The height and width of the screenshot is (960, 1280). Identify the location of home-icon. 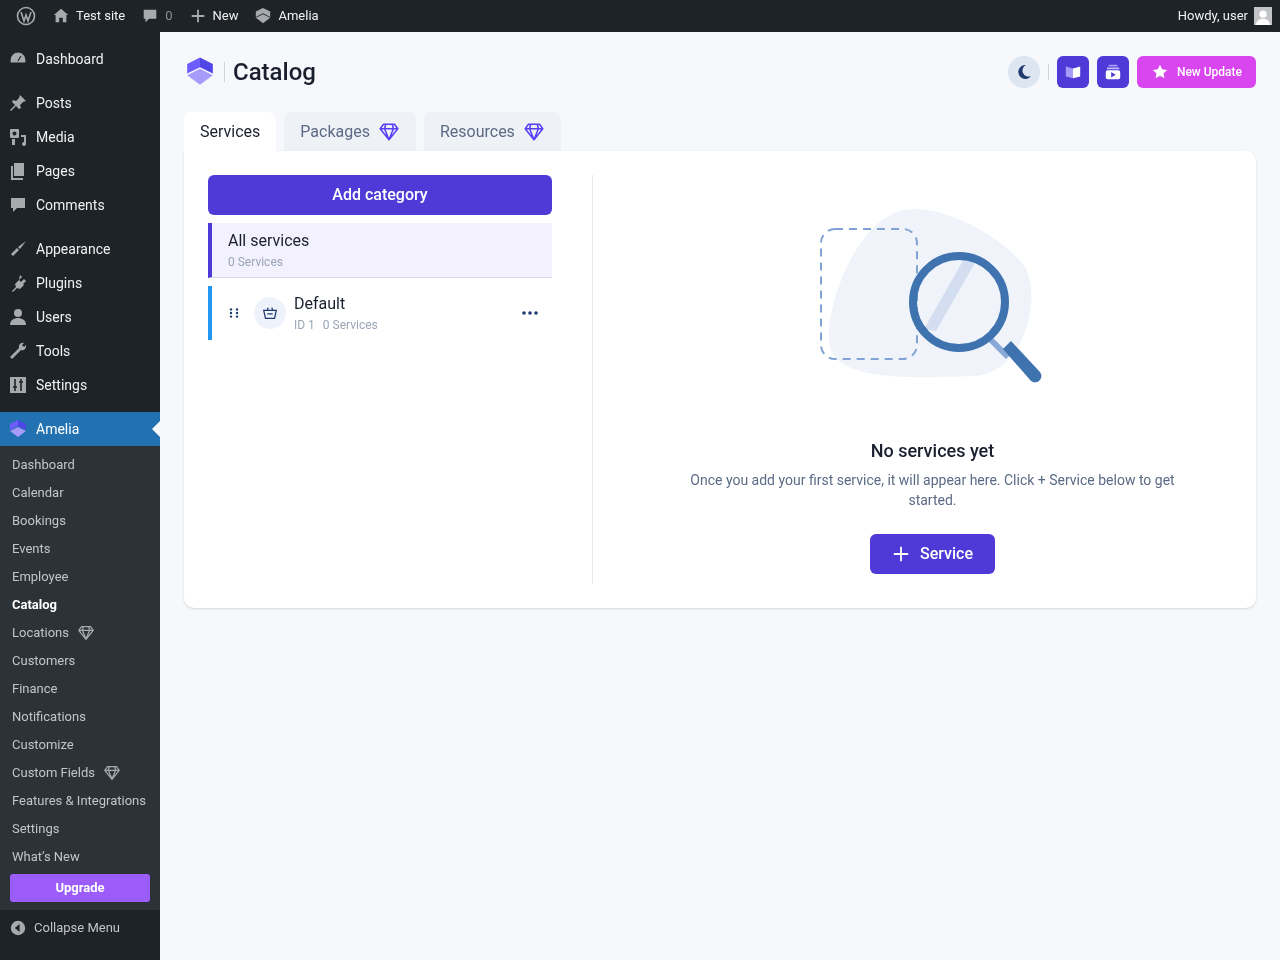
(61, 16).